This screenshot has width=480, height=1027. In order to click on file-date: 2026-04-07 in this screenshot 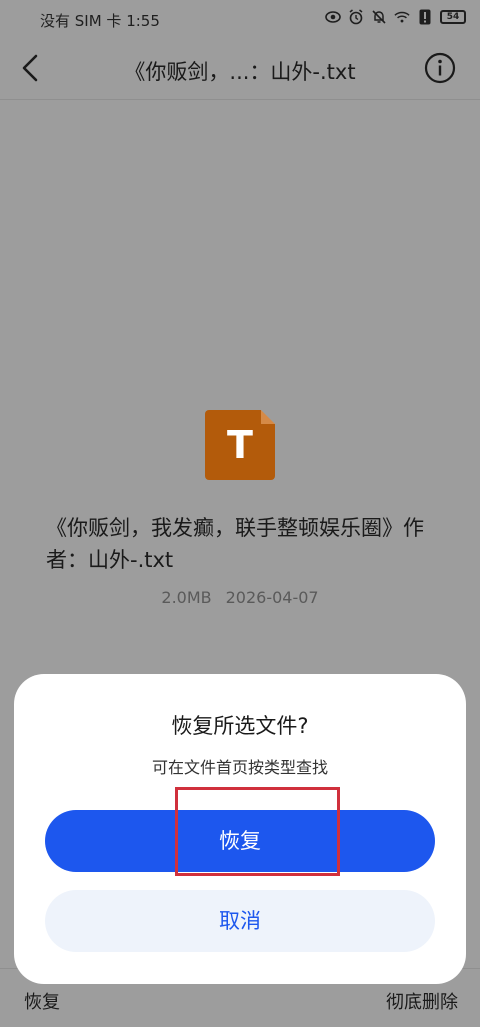, I will do `click(272, 597)`.